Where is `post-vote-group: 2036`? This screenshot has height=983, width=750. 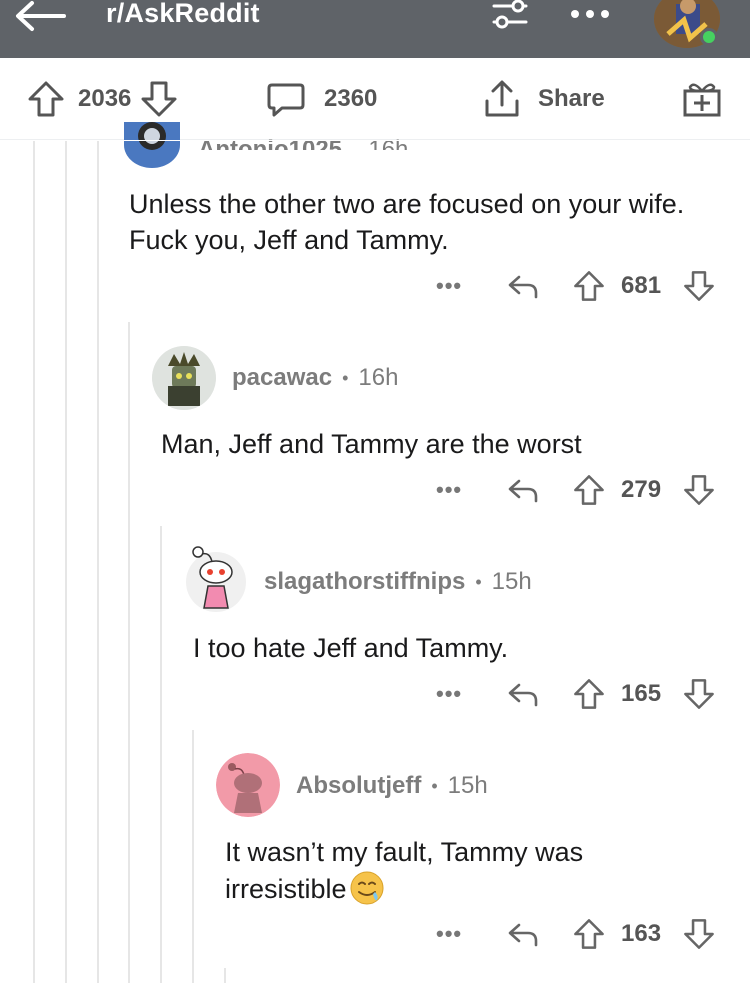
post-vote-group: 2036 is located at coordinates (102, 99).